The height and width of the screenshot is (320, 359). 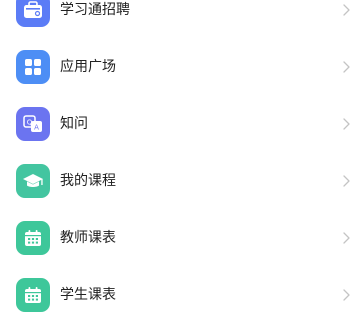 What do you see at coordinates (88, 67) in the screenshot?
I see `menu-item-label: 应用广场` at bounding box center [88, 67].